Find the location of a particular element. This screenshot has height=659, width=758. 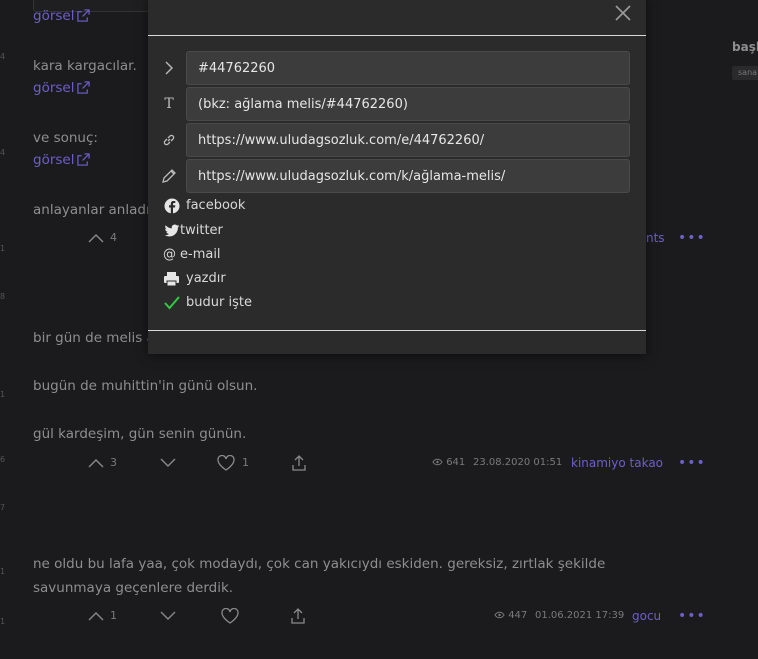

favorite-count: 1 is located at coordinates (245, 462).